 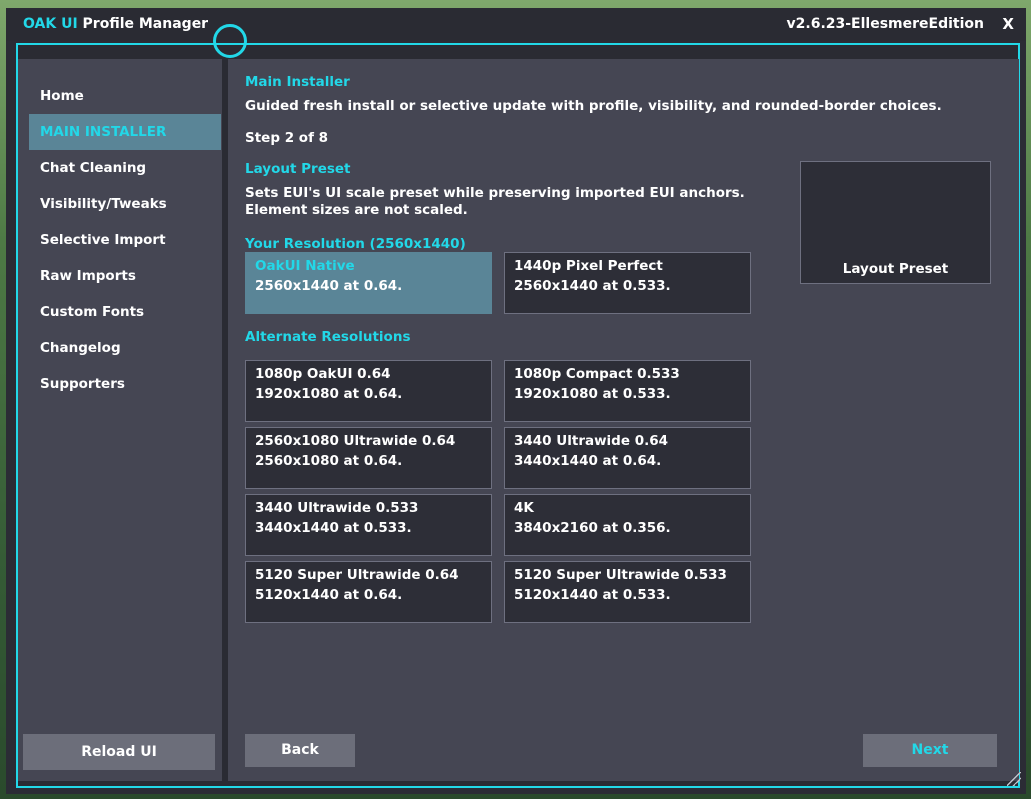 I want to click on option-oakui-native: OakUI Native 2560x1440 at 0.64., so click(x=368, y=283).